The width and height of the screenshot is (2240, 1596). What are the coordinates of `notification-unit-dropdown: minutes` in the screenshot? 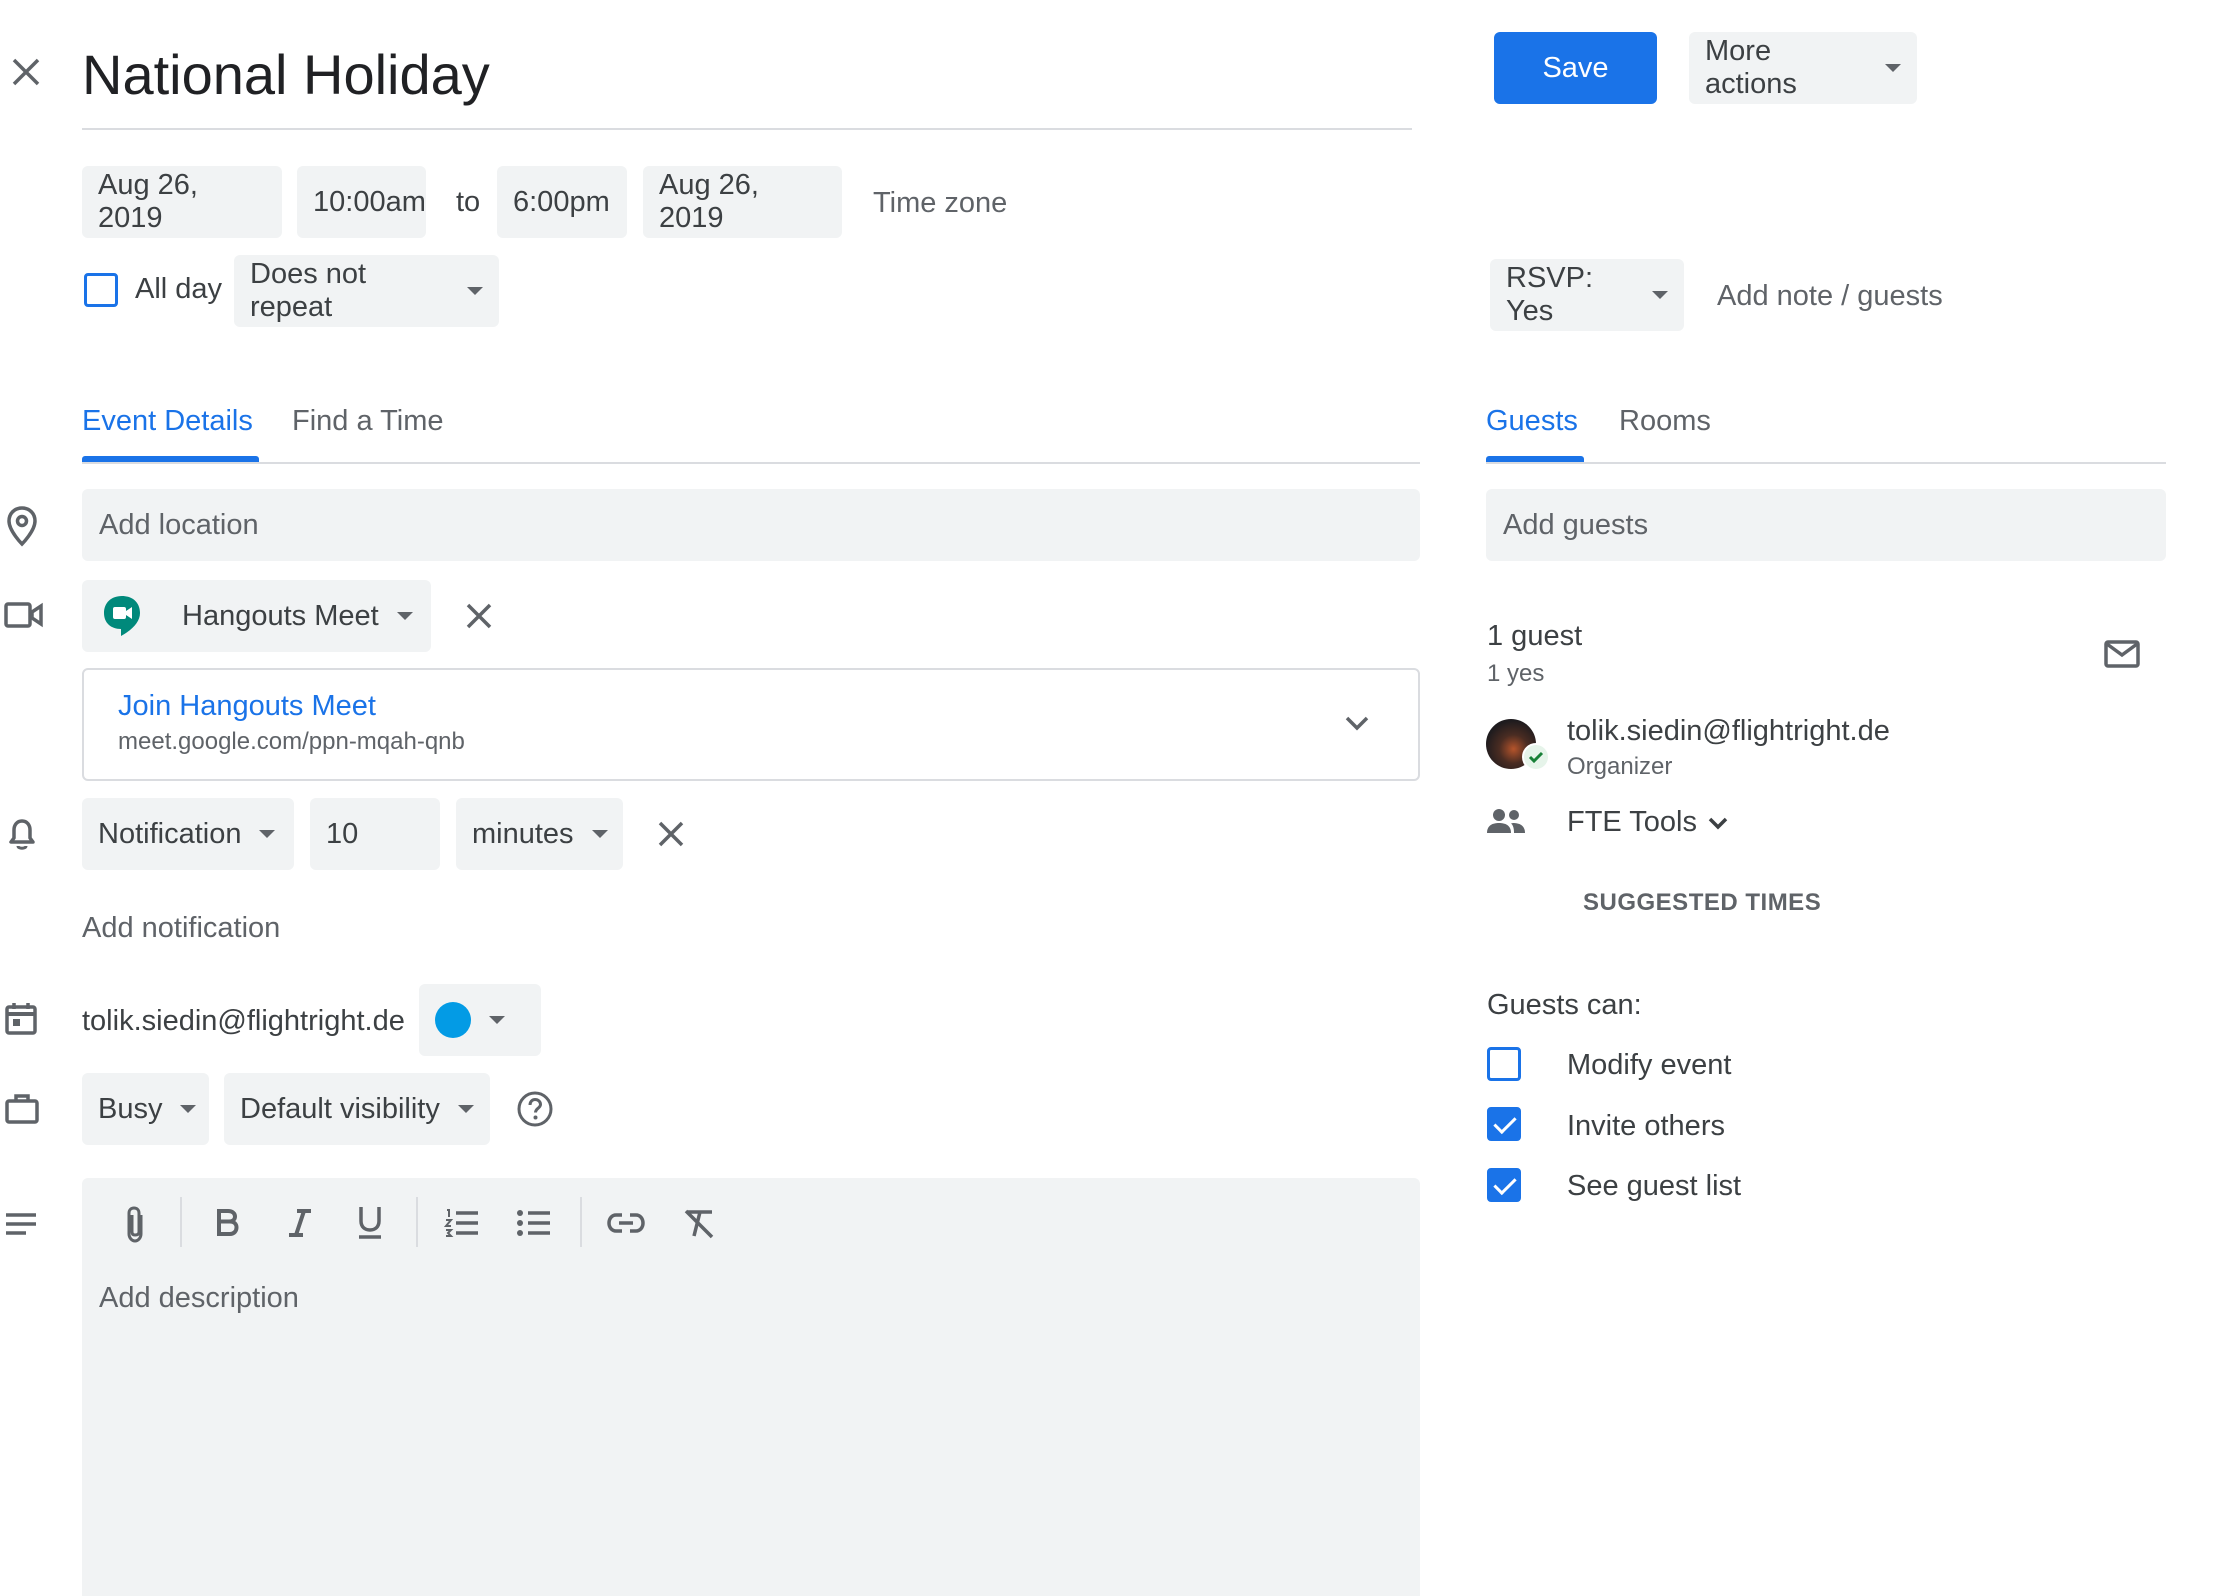 It's located at (539, 834).